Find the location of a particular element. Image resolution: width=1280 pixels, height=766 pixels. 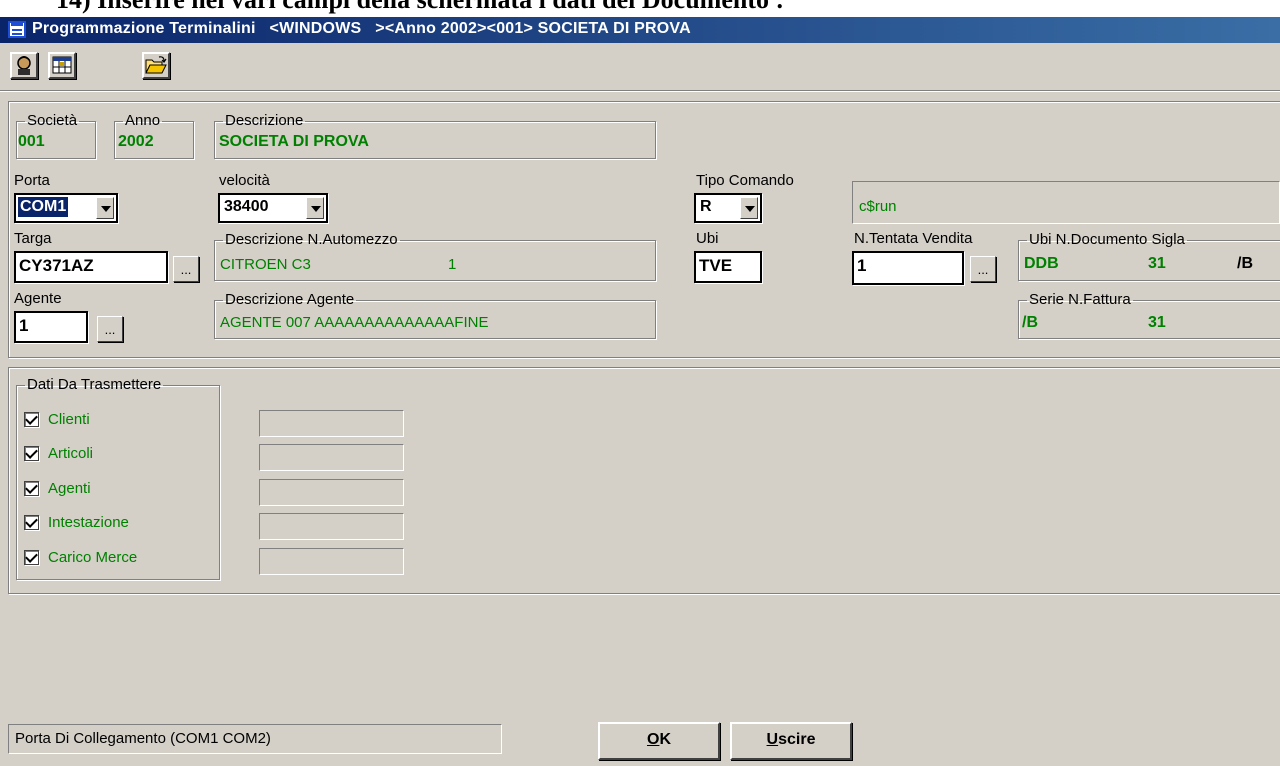

comando-value: c$run is located at coordinates (878, 206).